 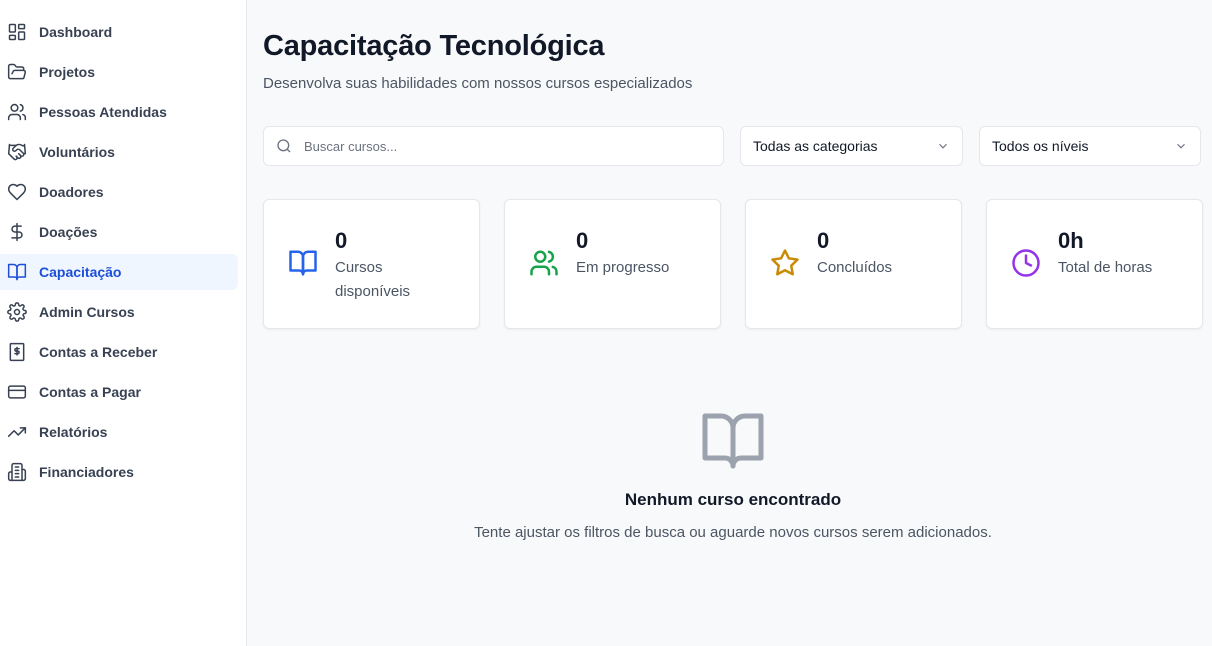 What do you see at coordinates (119, 232) in the screenshot?
I see `sidebar-item-doacoes: Doações` at bounding box center [119, 232].